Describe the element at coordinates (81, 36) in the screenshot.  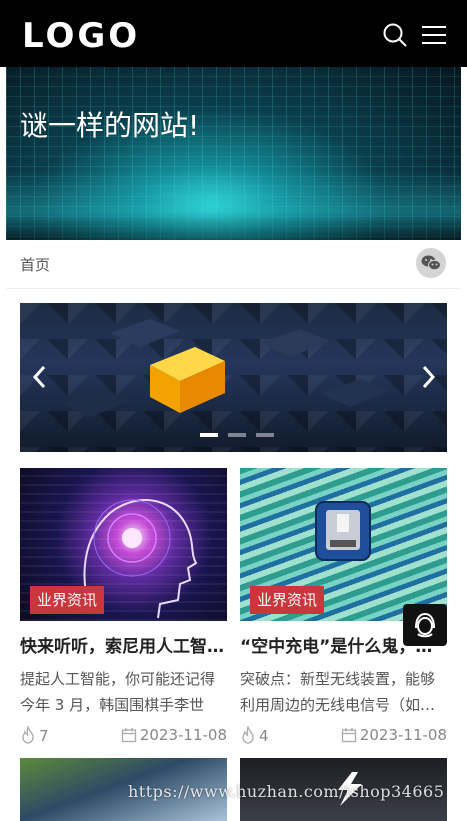
I see `site-logo: LOGO` at that location.